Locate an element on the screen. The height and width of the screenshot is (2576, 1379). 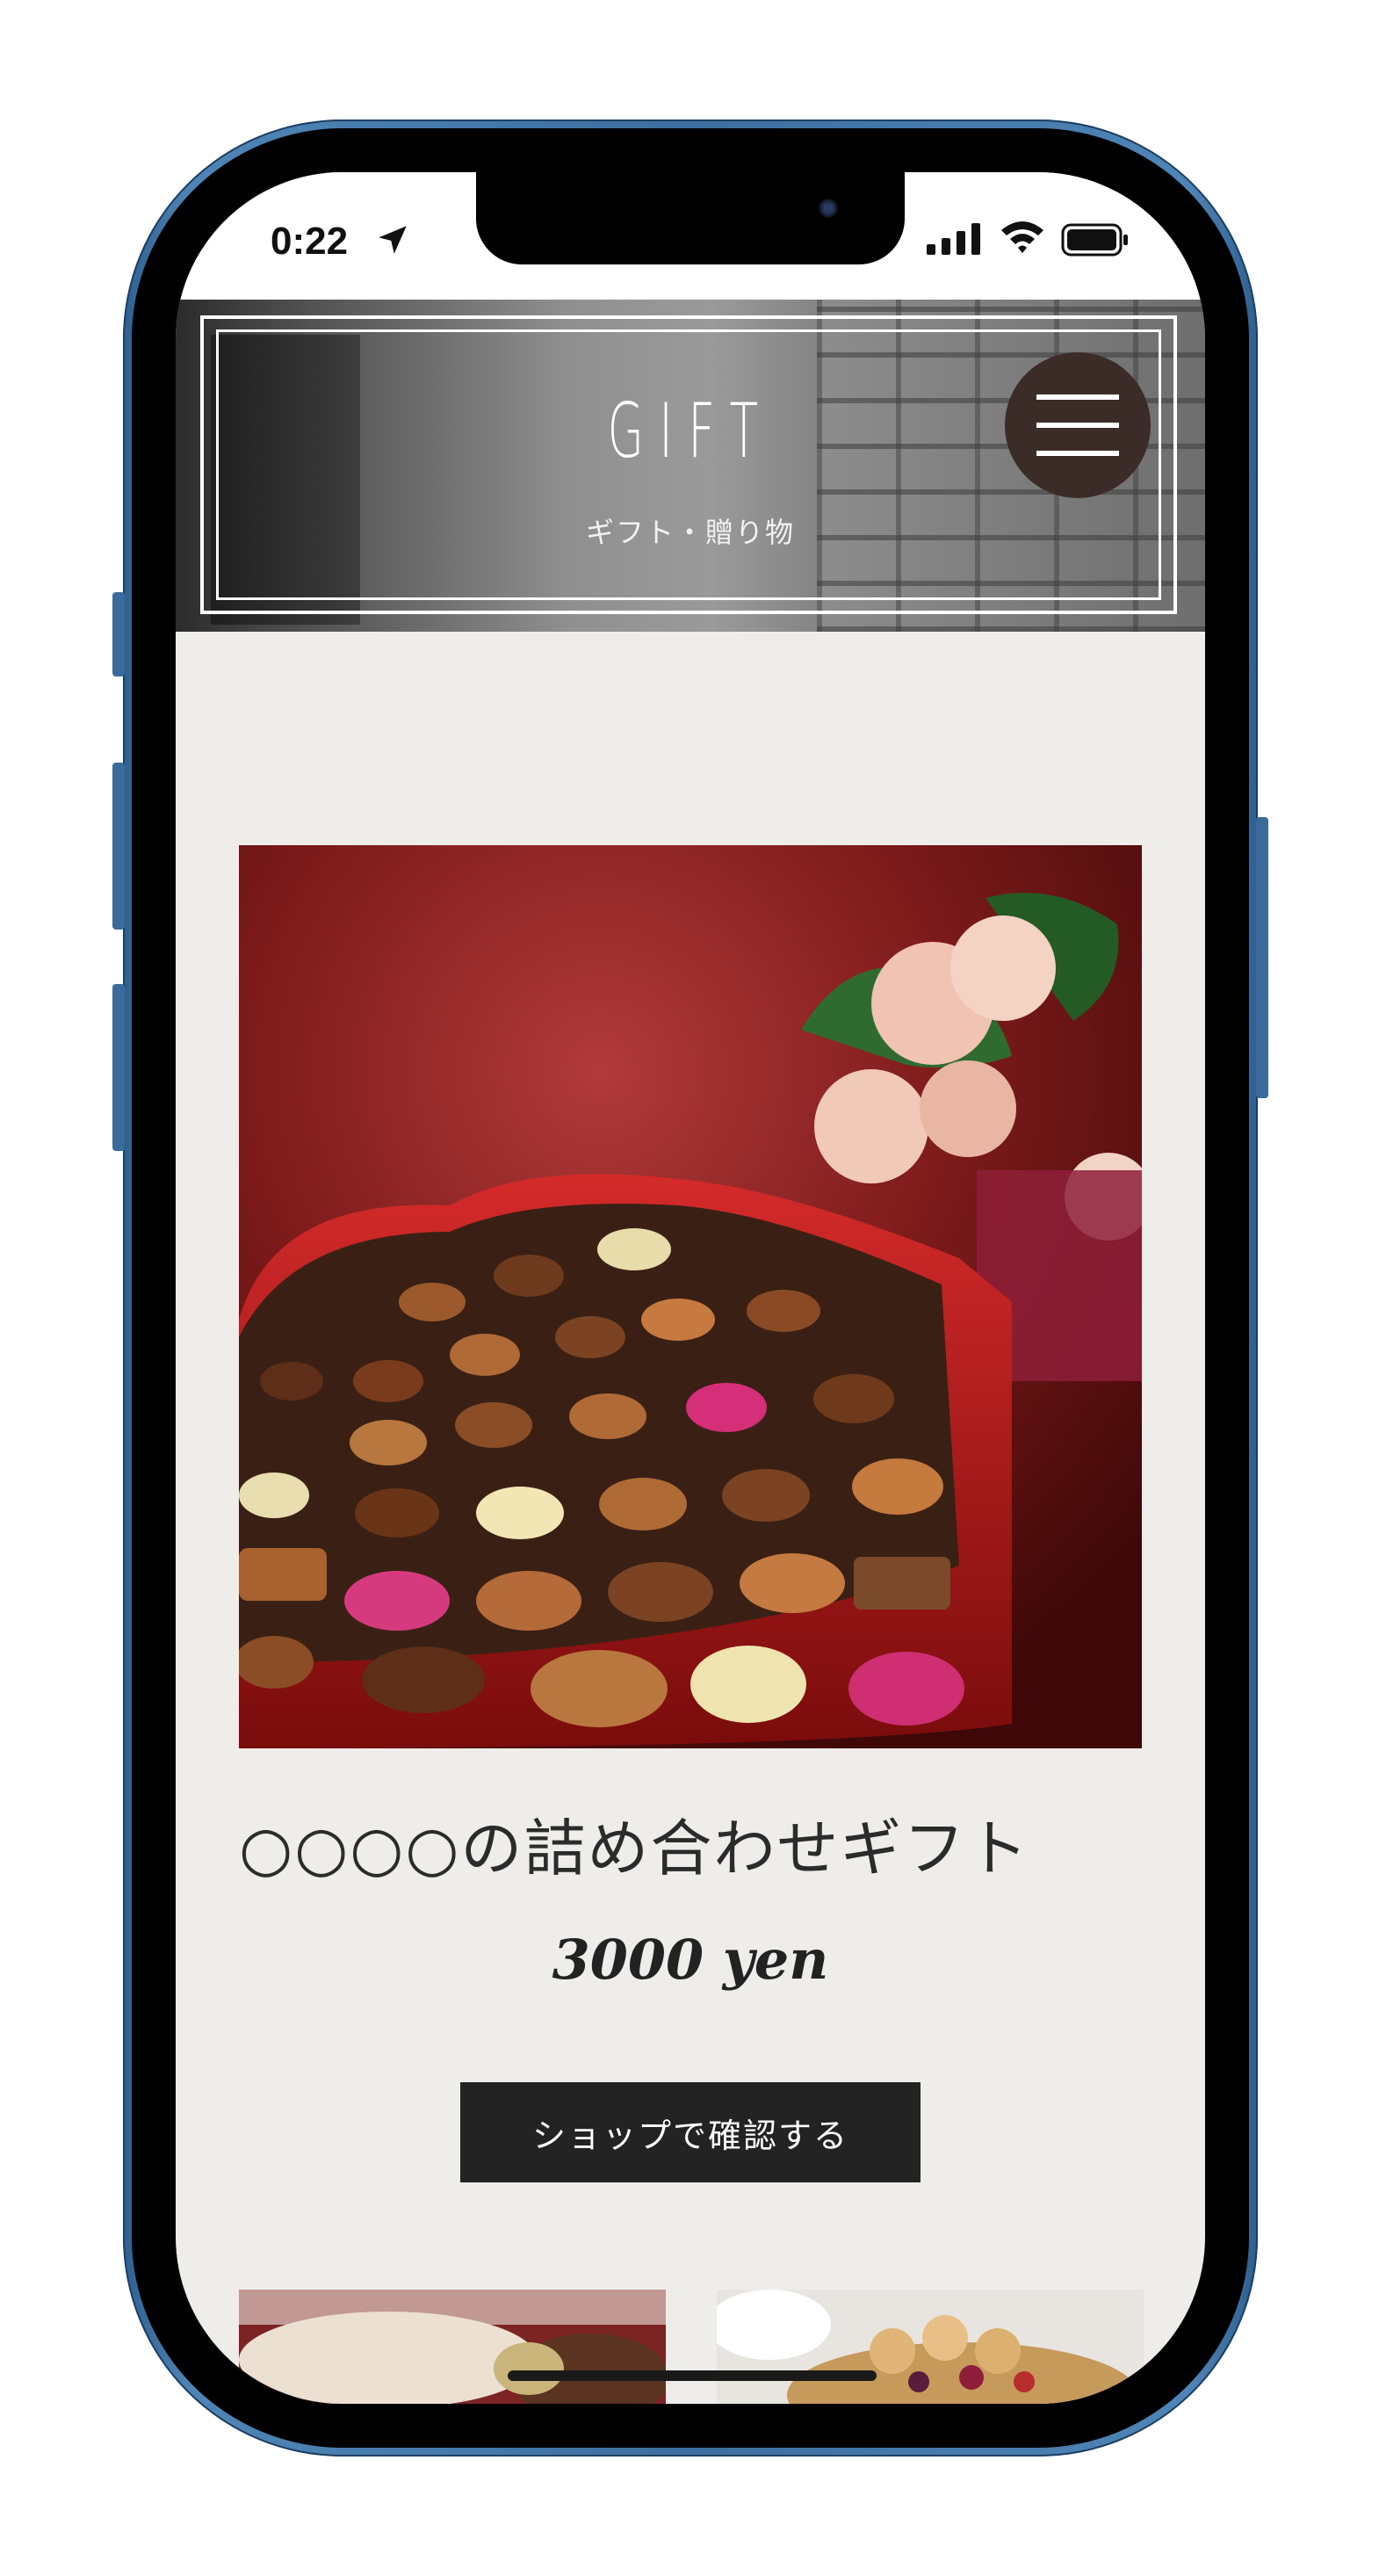
wifi-icon is located at coordinates (1022, 237).